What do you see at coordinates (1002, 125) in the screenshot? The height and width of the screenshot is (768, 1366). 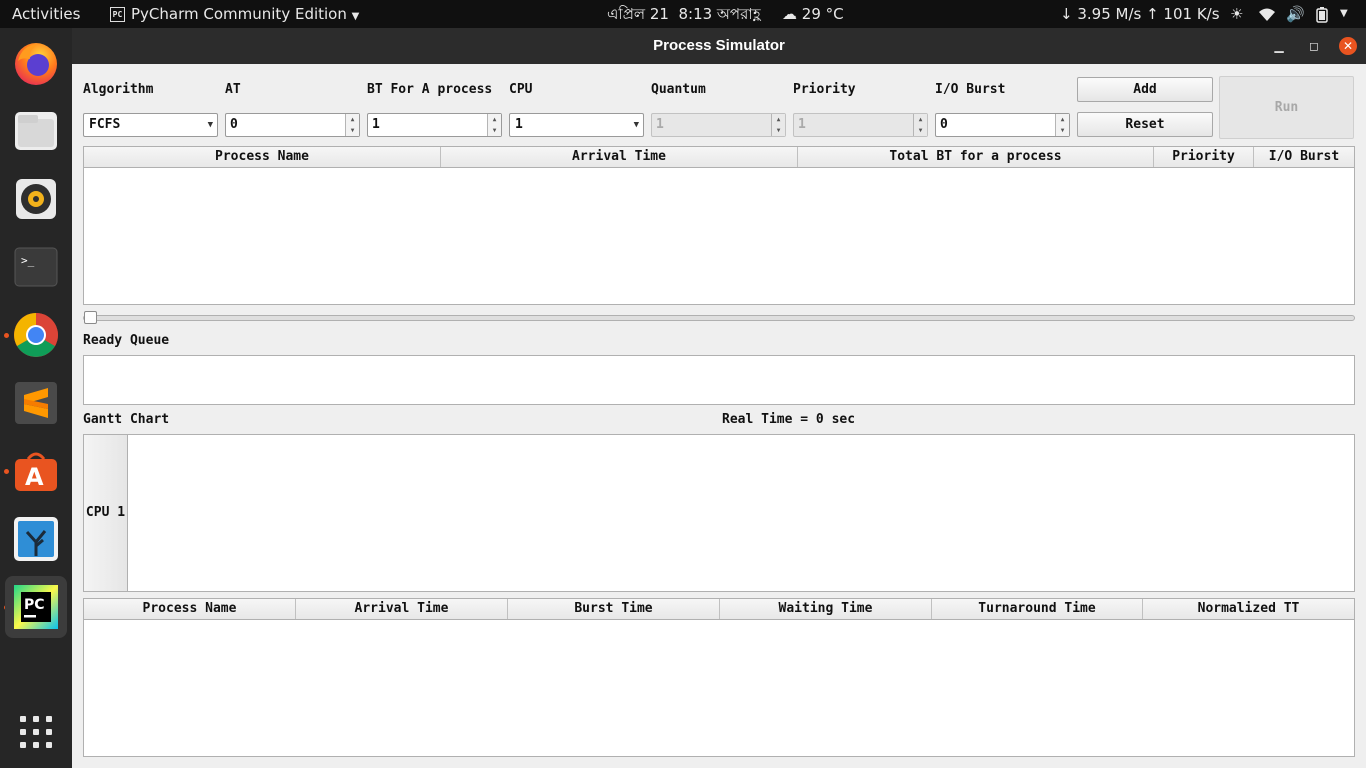 I see `io-burst-spinbox: 0 ▲ ▼` at bounding box center [1002, 125].